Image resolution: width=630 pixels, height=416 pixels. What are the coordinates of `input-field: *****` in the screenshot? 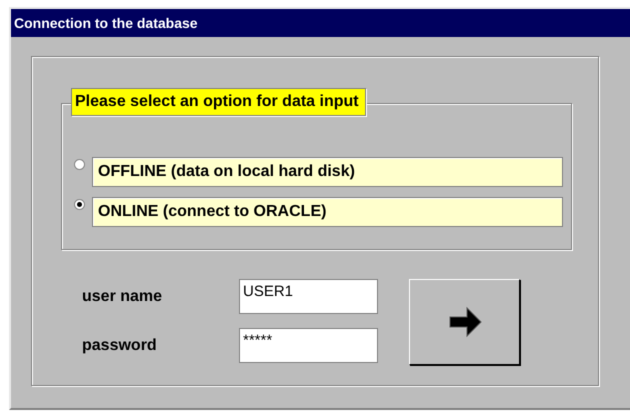 It's located at (308, 345).